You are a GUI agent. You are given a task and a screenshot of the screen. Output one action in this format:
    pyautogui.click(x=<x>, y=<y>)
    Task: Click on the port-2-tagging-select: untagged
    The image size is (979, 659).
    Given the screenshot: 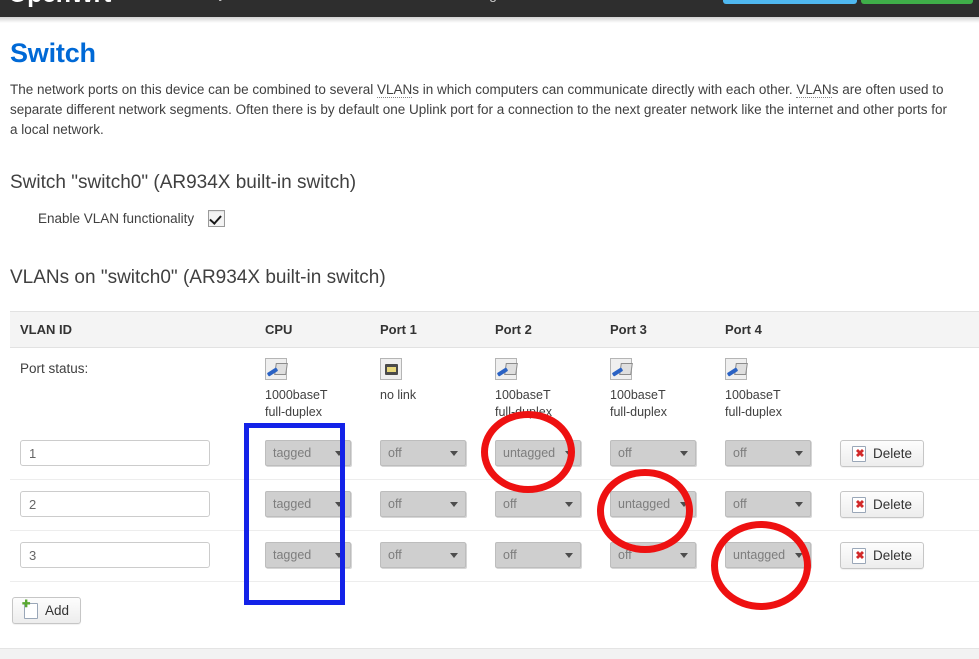 What is the action you would take?
    pyautogui.click(x=538, y=453)
    